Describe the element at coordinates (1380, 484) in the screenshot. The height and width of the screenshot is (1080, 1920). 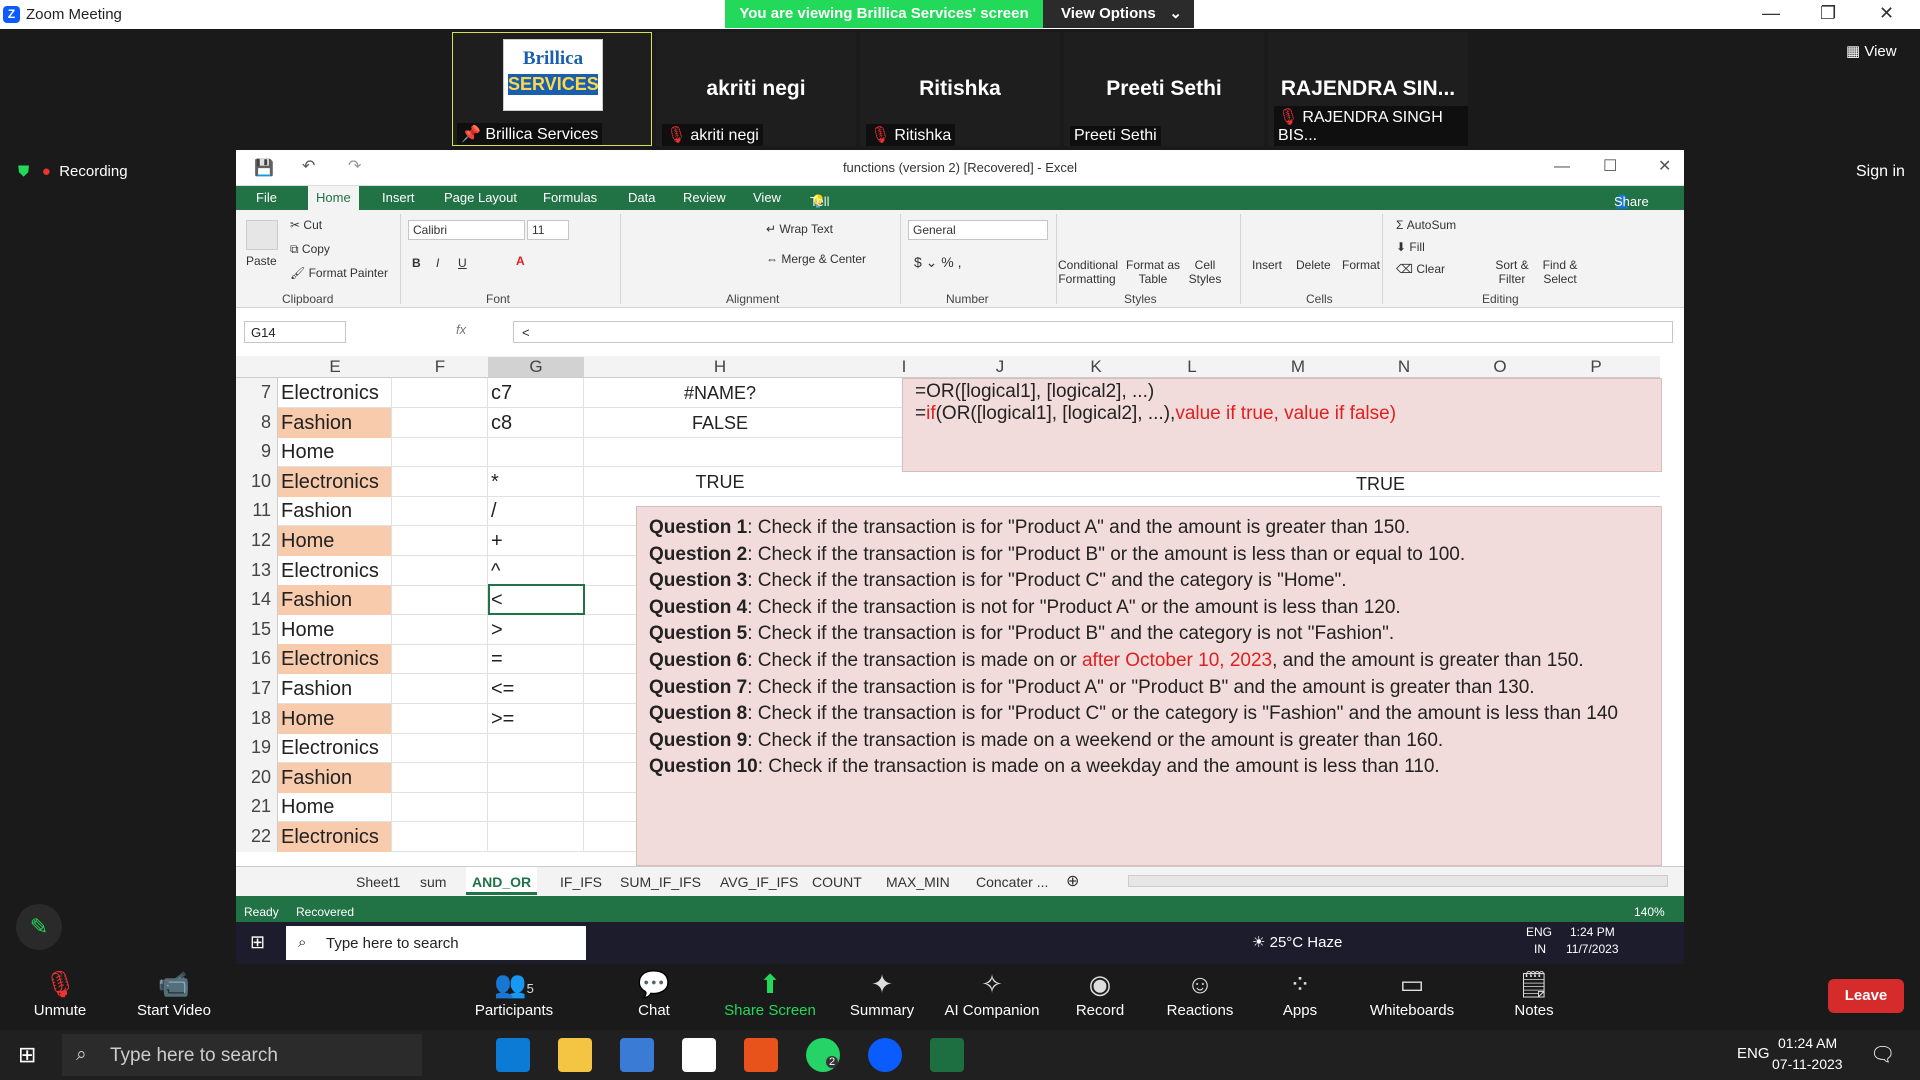
I see `cell-n10: TRUE` at that location.